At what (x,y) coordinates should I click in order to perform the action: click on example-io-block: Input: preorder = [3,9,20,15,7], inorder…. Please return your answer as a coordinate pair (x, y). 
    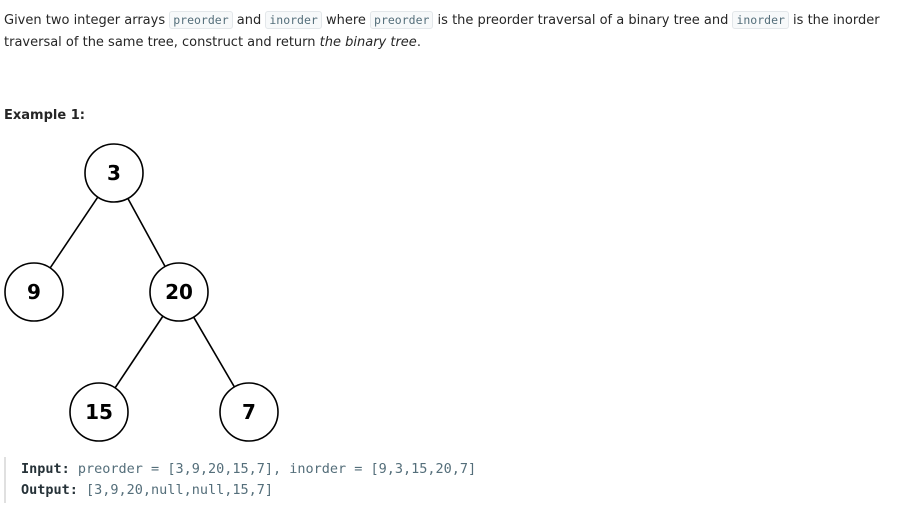
    Looking at the image, I should click on (240, 480).